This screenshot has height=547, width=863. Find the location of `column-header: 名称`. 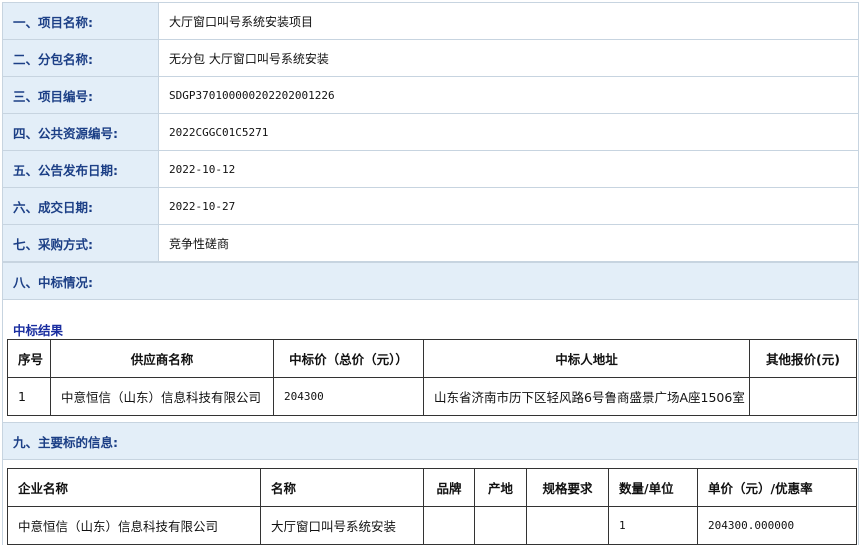

column-header: 名称 is located at coordinates (342, 487).